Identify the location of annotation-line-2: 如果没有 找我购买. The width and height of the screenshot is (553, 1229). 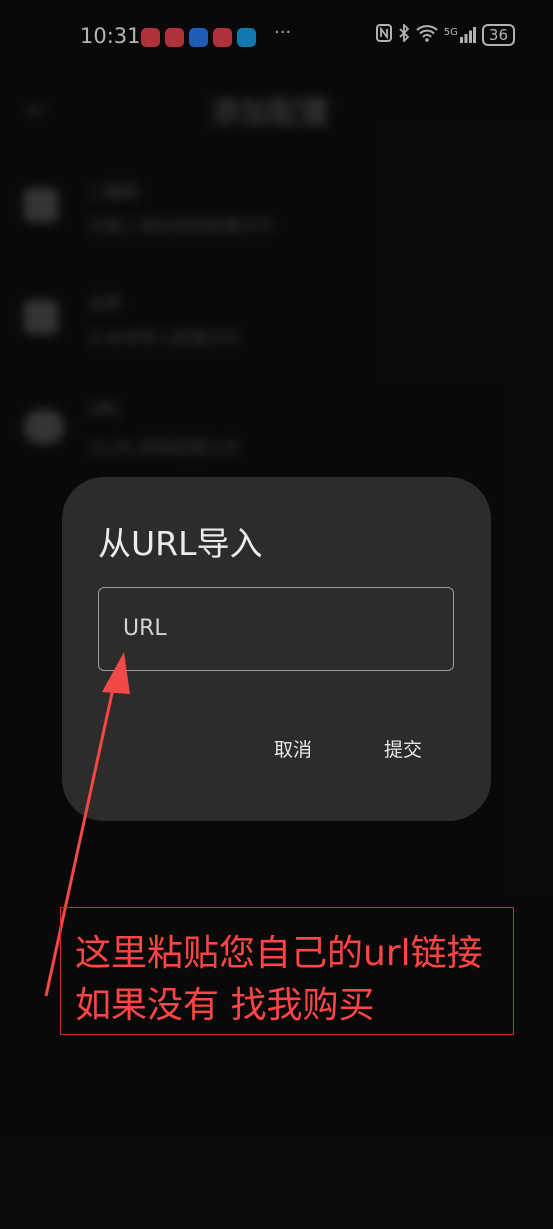
(225, 1005).